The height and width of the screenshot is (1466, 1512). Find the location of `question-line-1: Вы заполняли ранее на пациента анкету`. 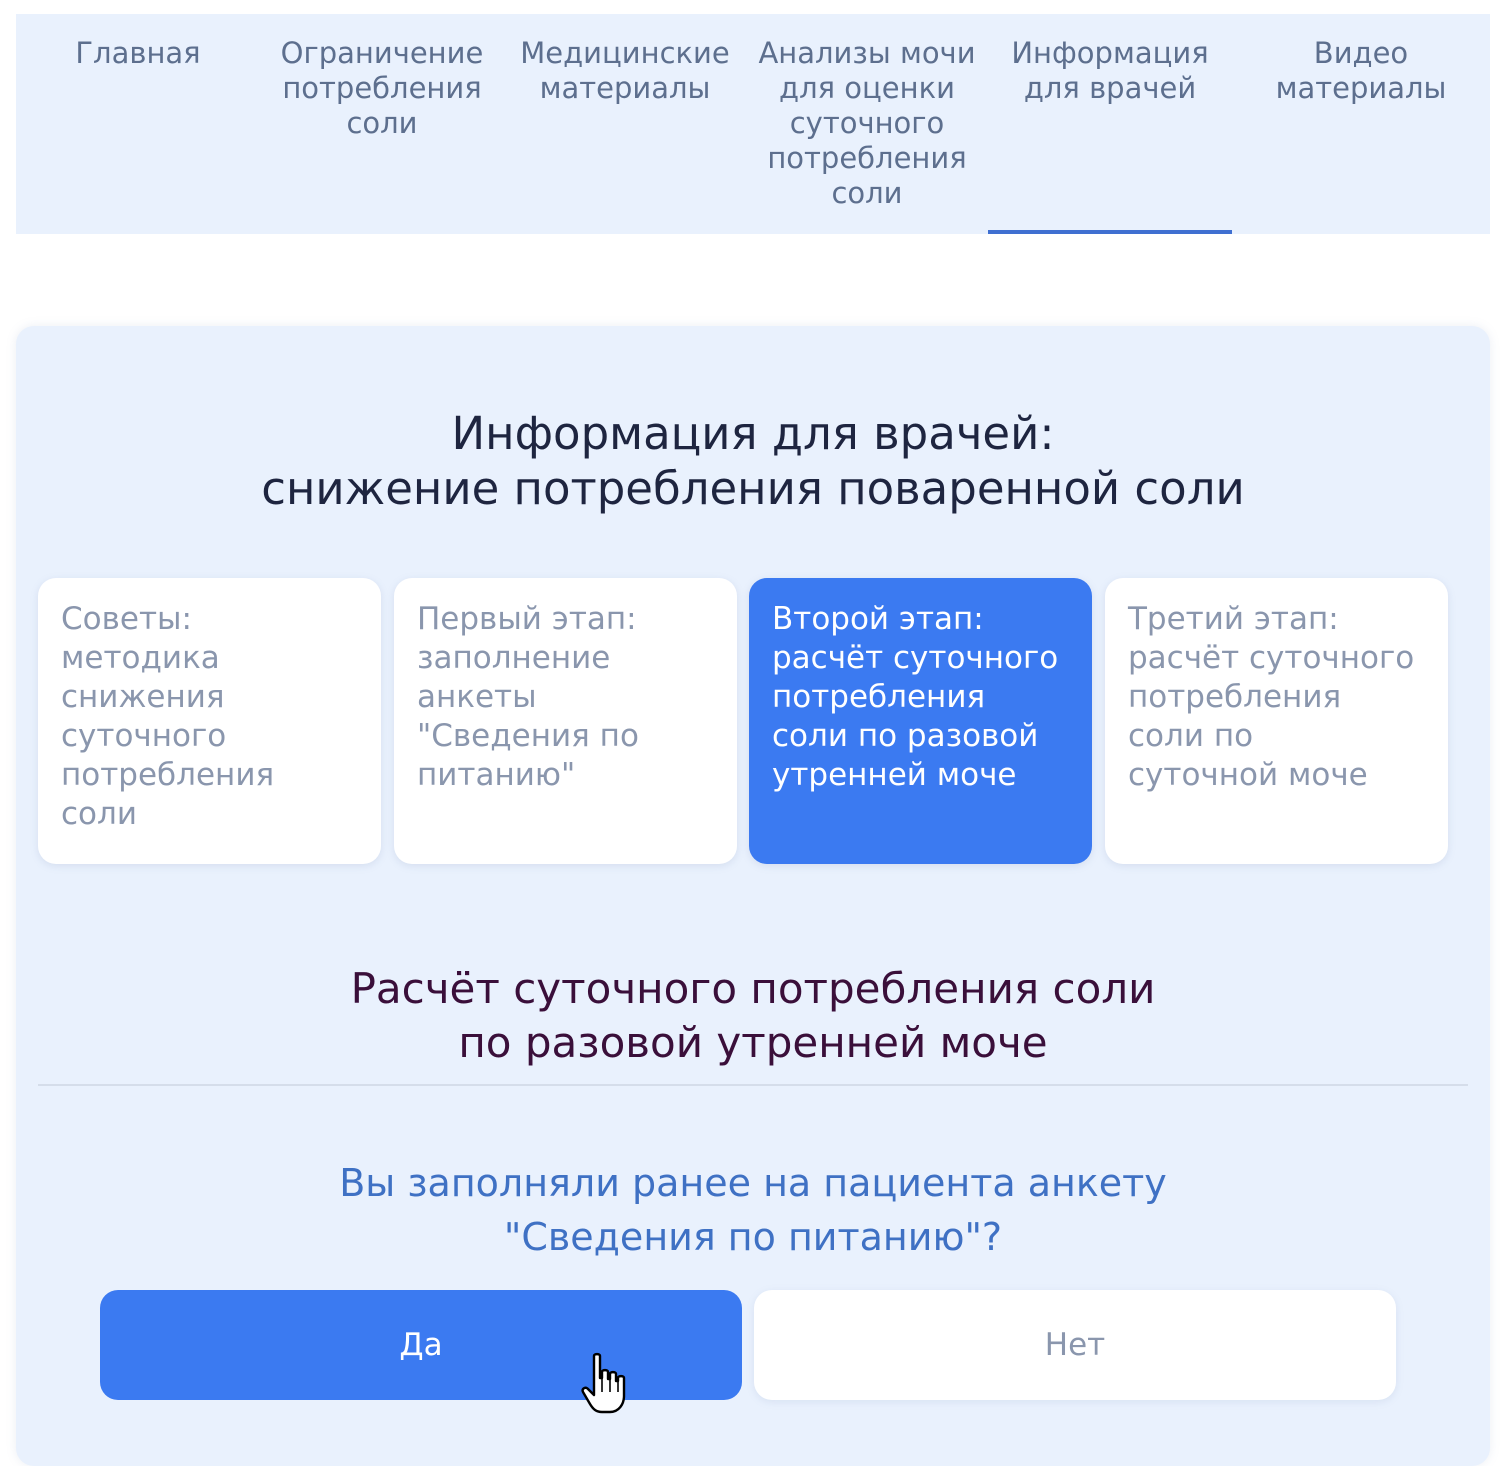

question-line-1: Вы заполняли ранее на пациента анкету is located at coordinates (753, 1183).